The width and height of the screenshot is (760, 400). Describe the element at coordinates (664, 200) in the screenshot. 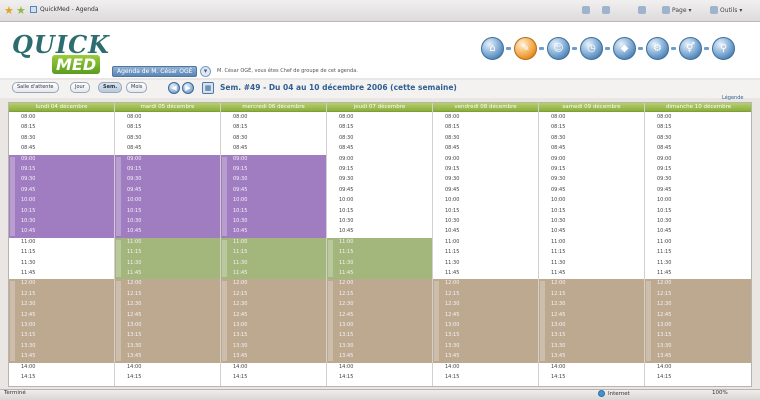

I see `time-slot: 10:00` at that location.